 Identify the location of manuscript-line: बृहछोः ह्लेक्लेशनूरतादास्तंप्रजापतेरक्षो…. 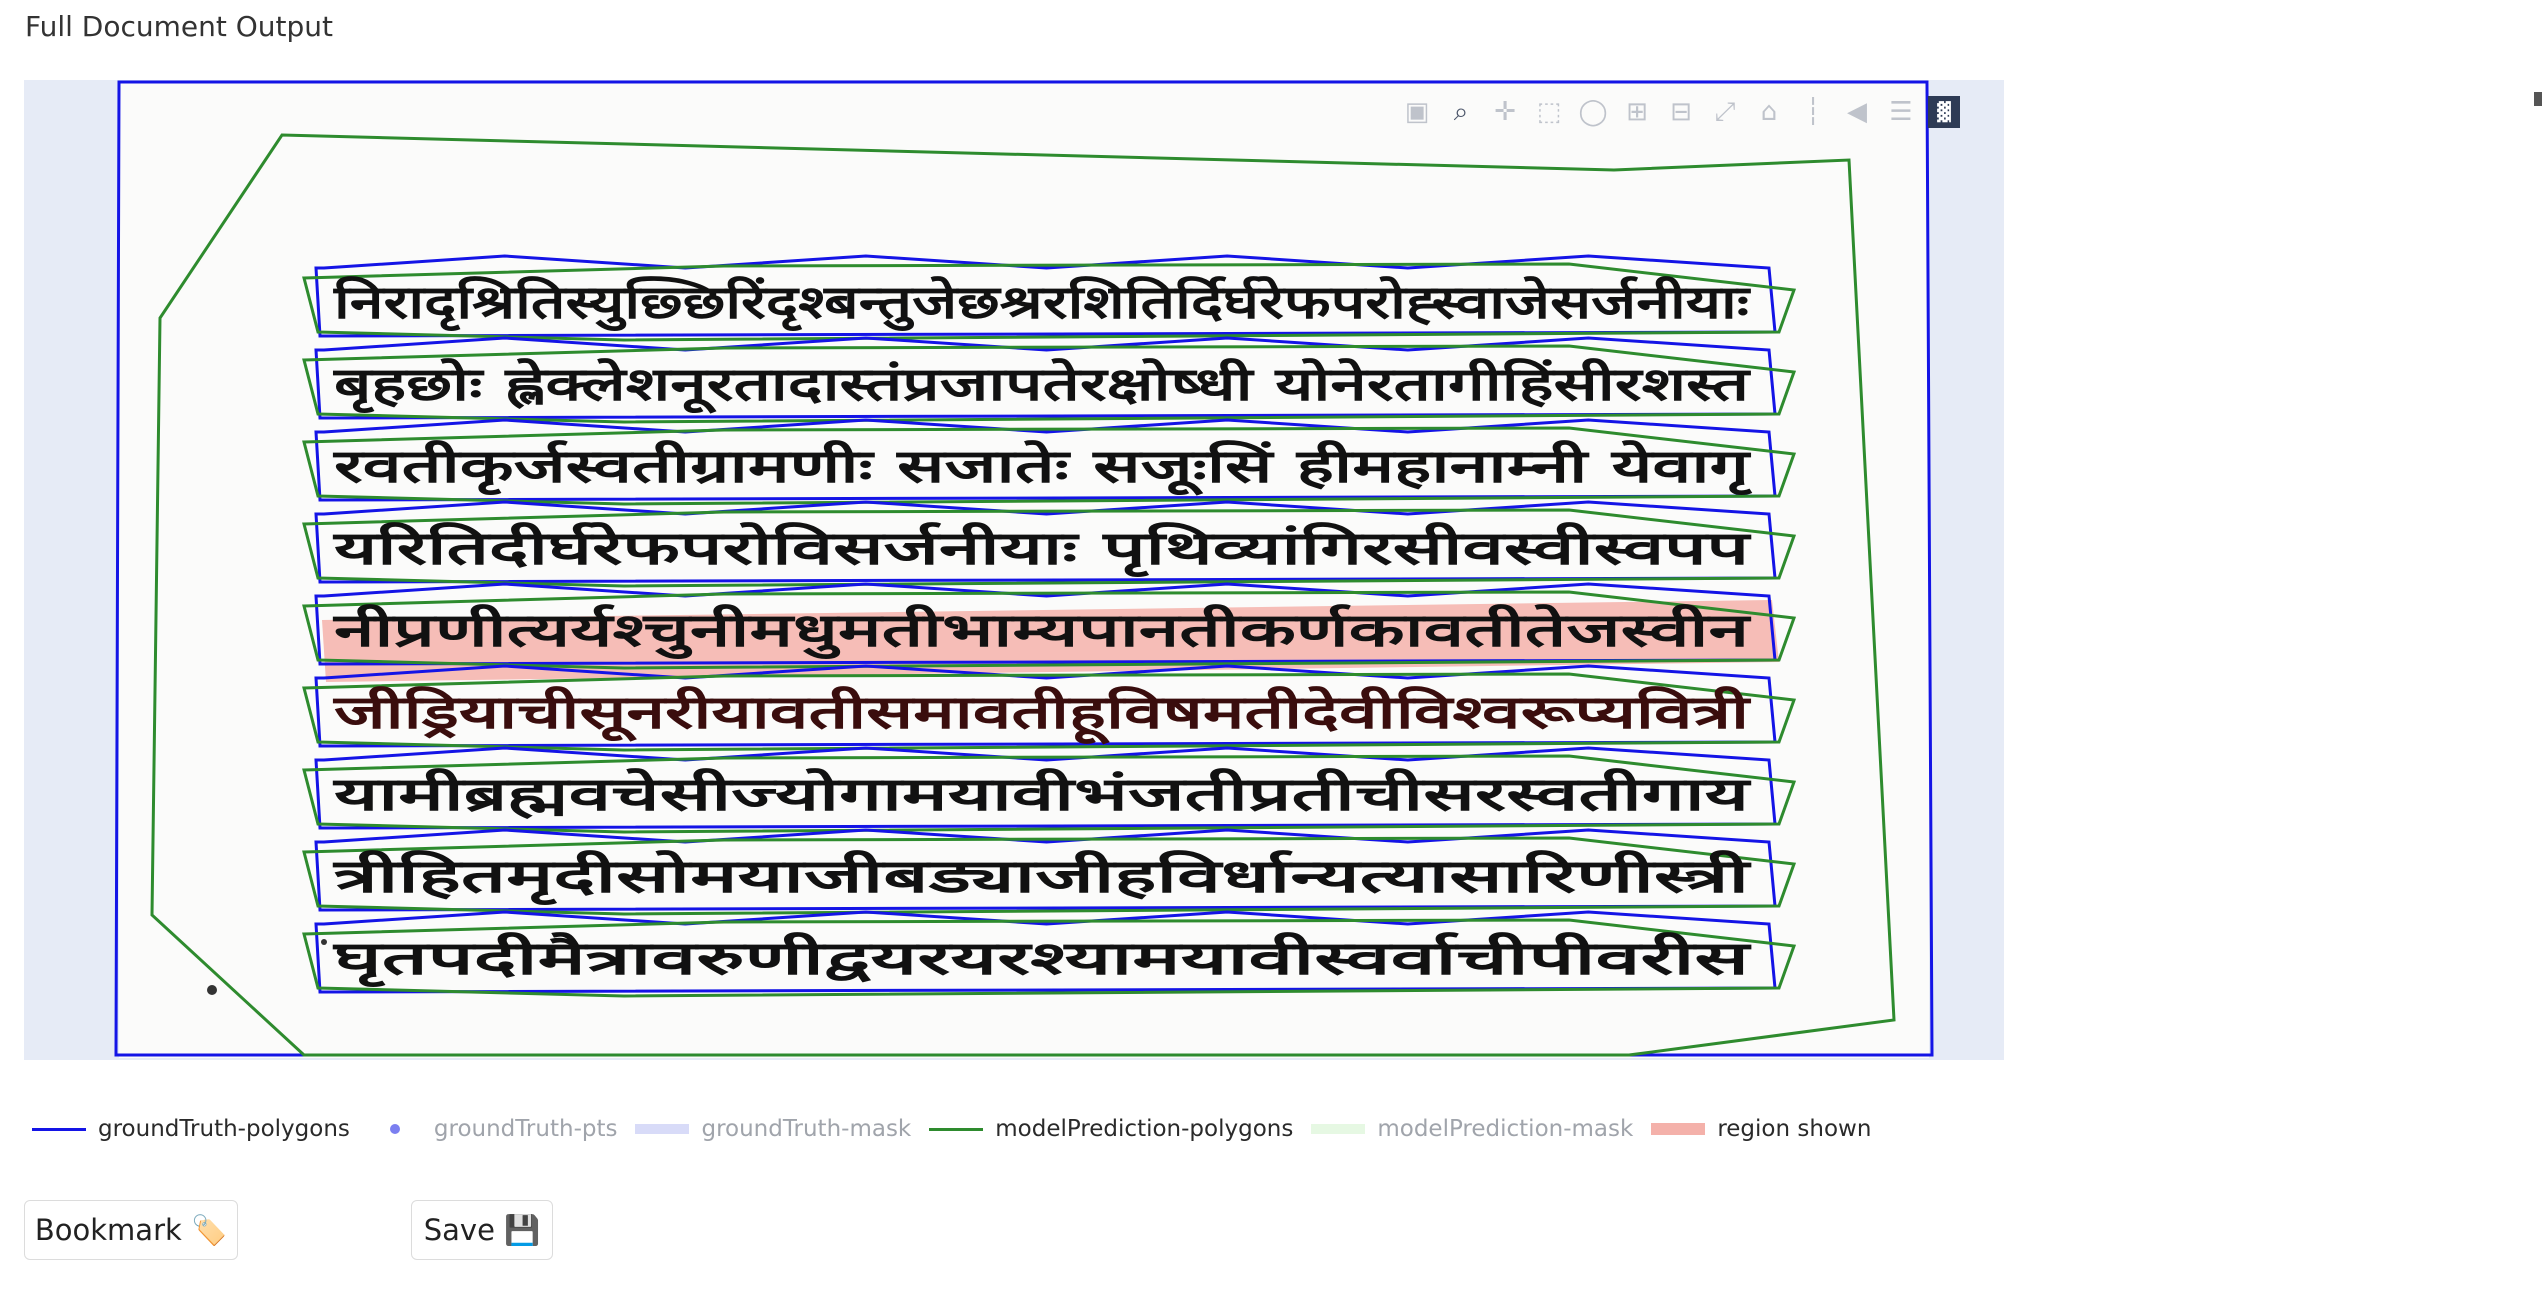
(1042, 385).